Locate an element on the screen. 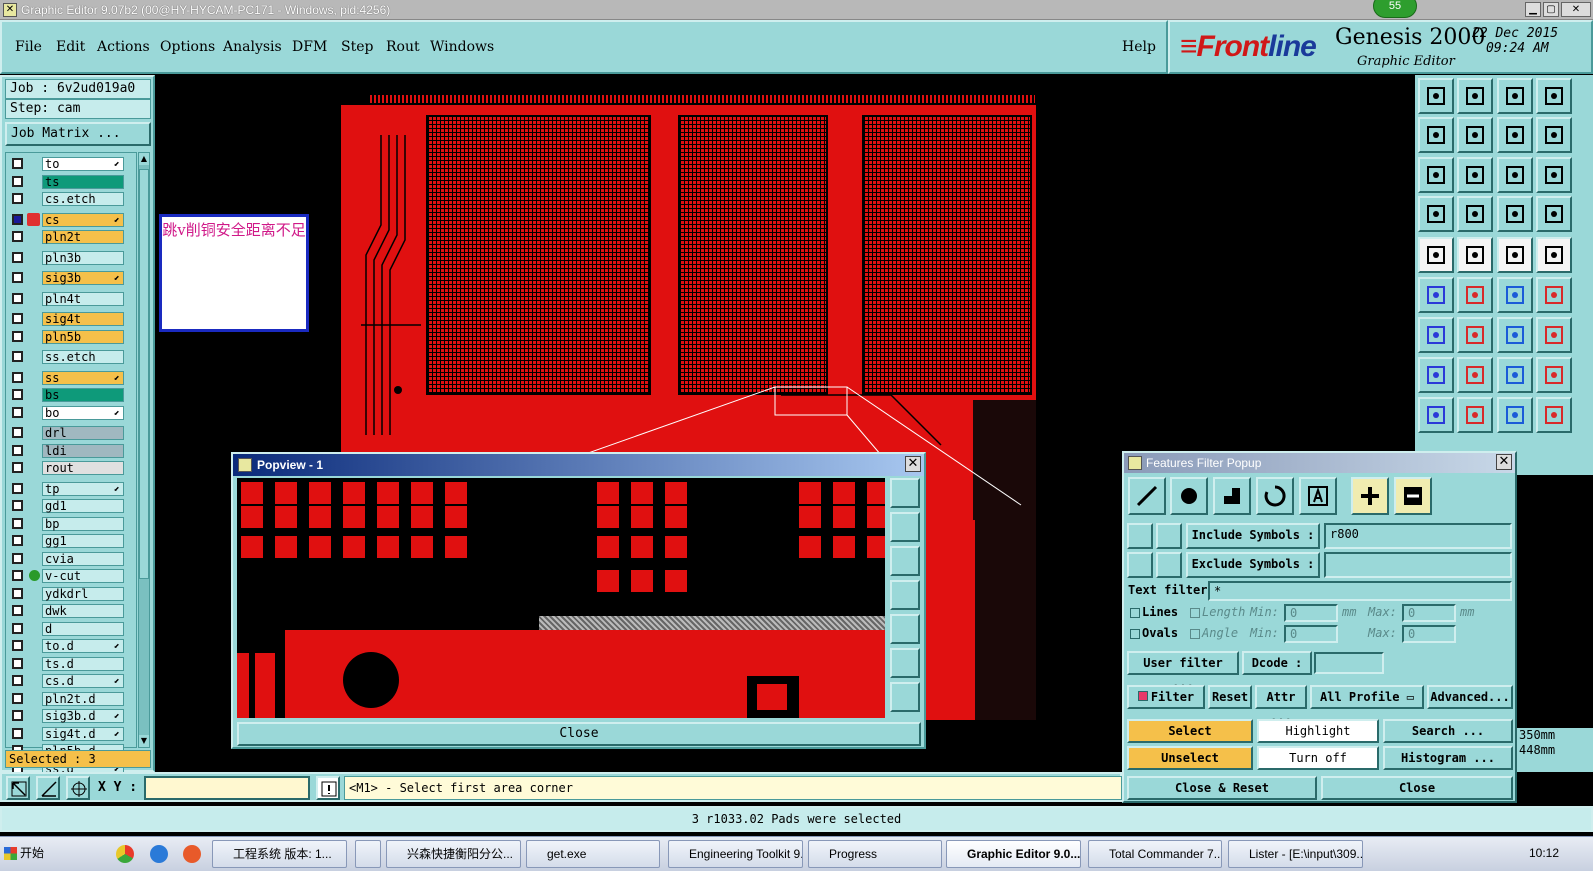  text-shape-button is located at coordinates (1318, 496).